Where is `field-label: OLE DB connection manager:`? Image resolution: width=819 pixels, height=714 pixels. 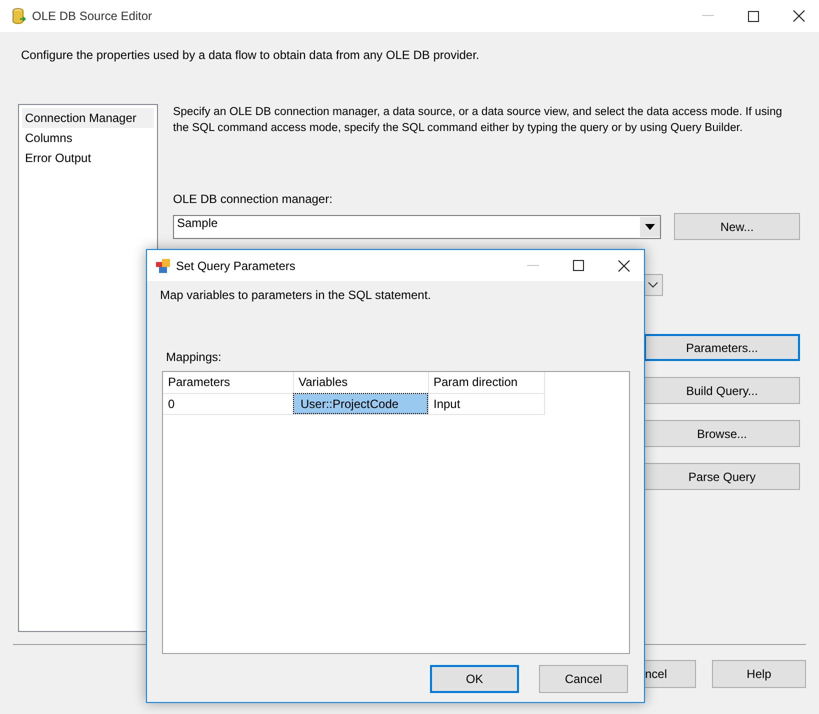
field-label: OLE DB connection manager: is located at coordinates (253, 199).